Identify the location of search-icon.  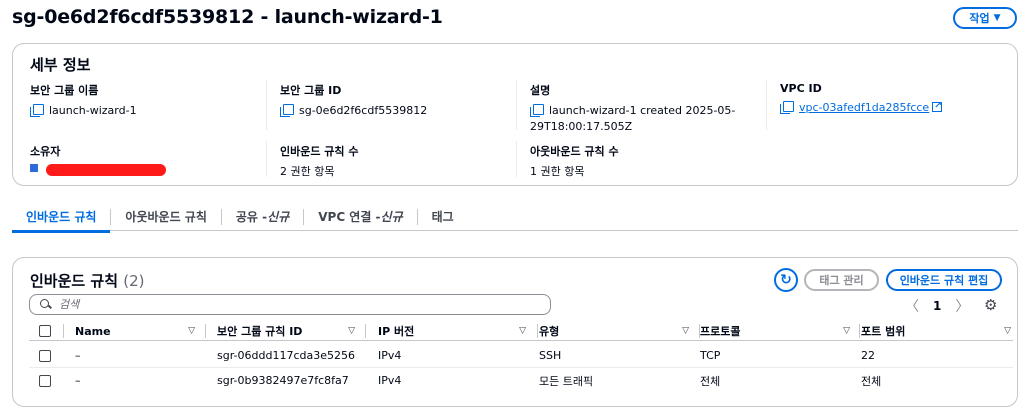
(45, 304).